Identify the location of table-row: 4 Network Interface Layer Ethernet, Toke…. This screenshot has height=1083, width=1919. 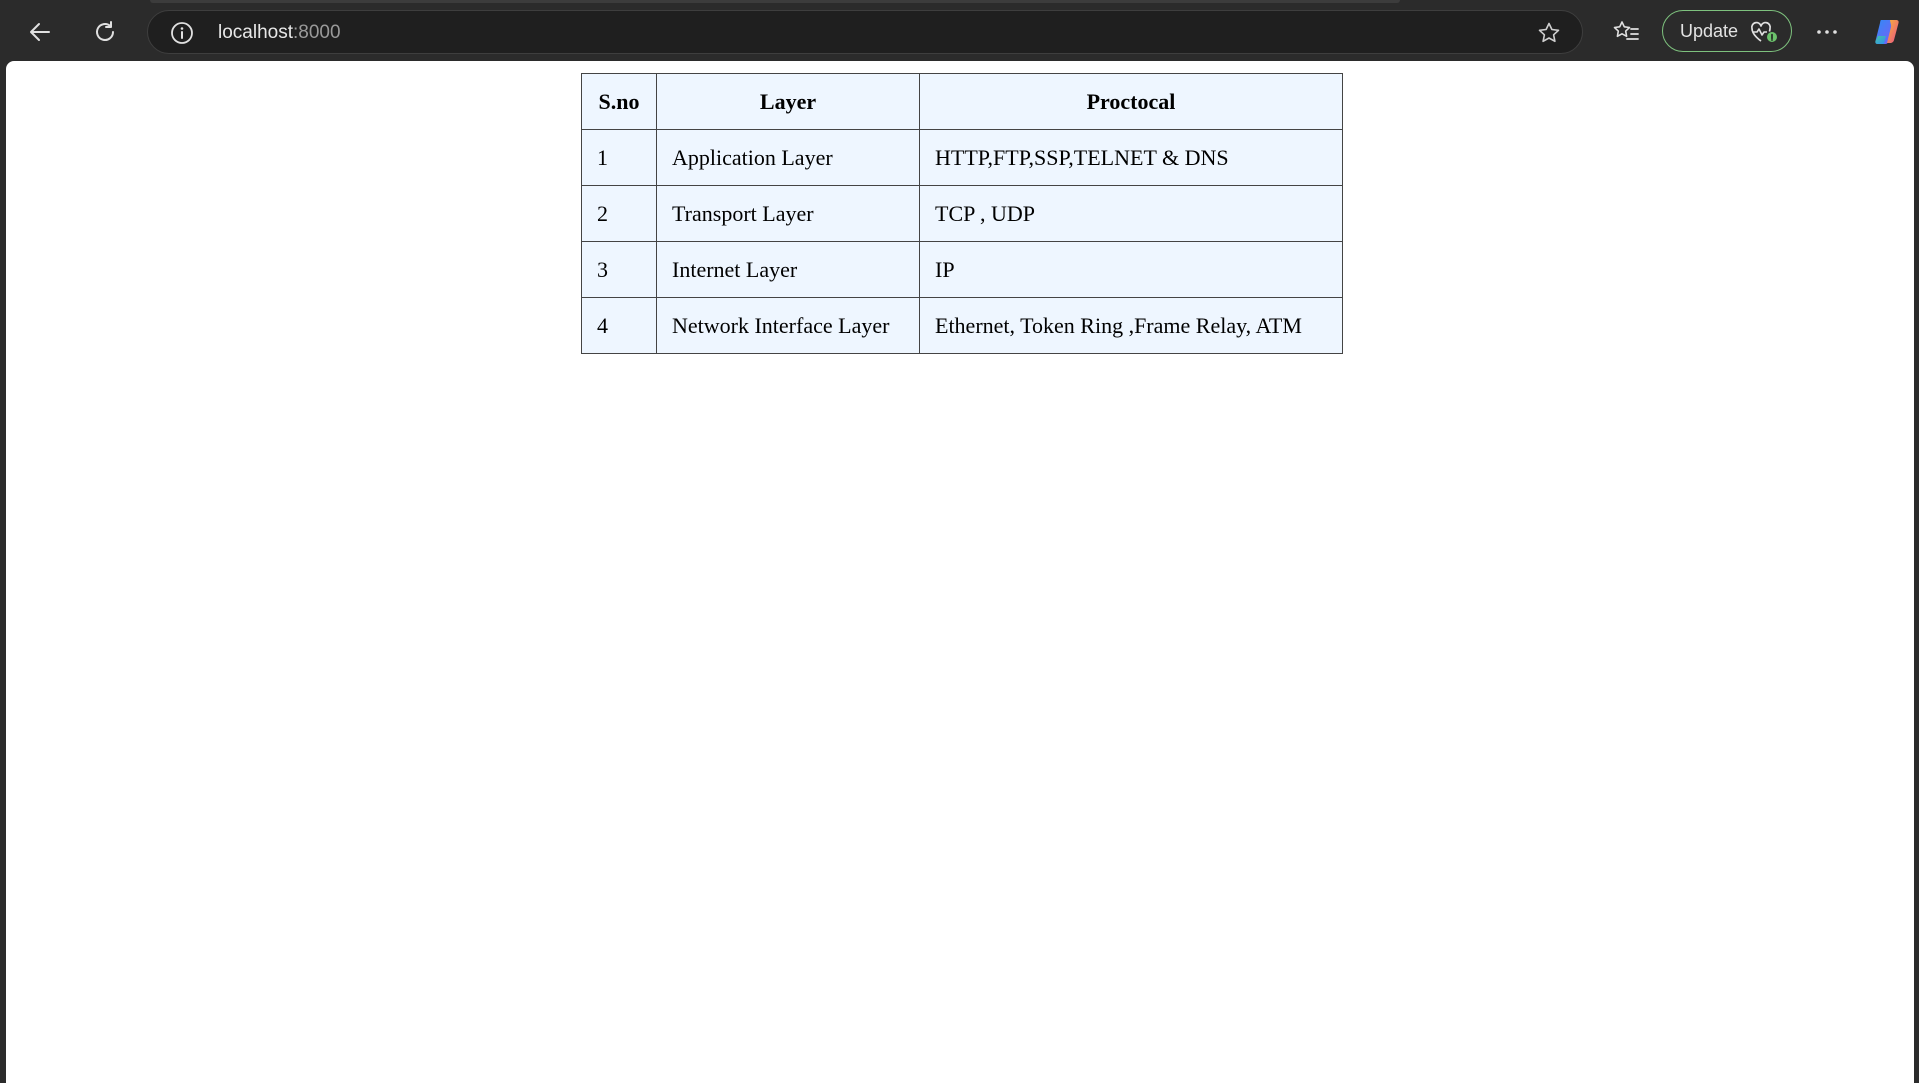
(962, 325).